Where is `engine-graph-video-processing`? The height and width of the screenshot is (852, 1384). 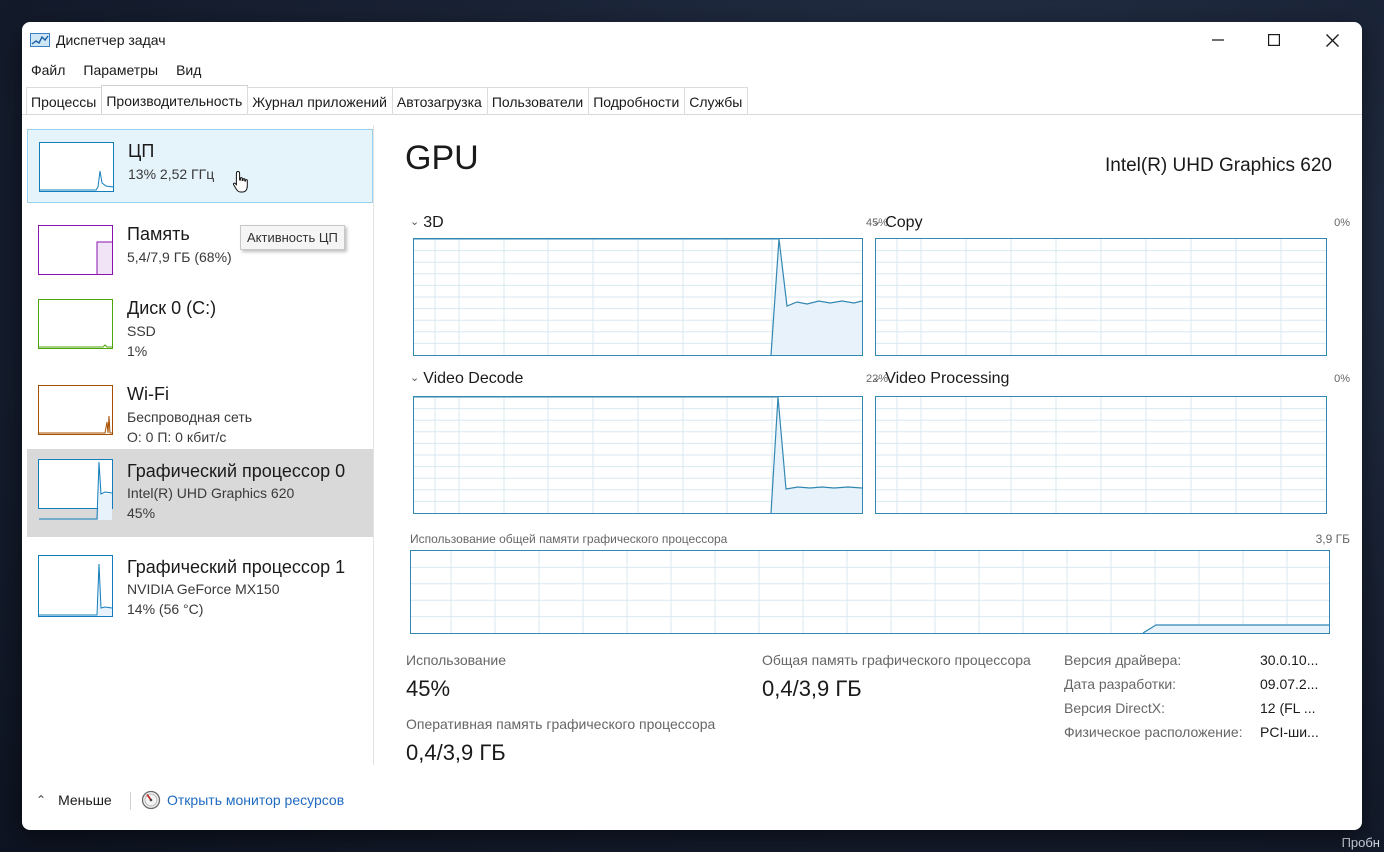
engine-graph-video-processing is located at coordinates (1101, 455).